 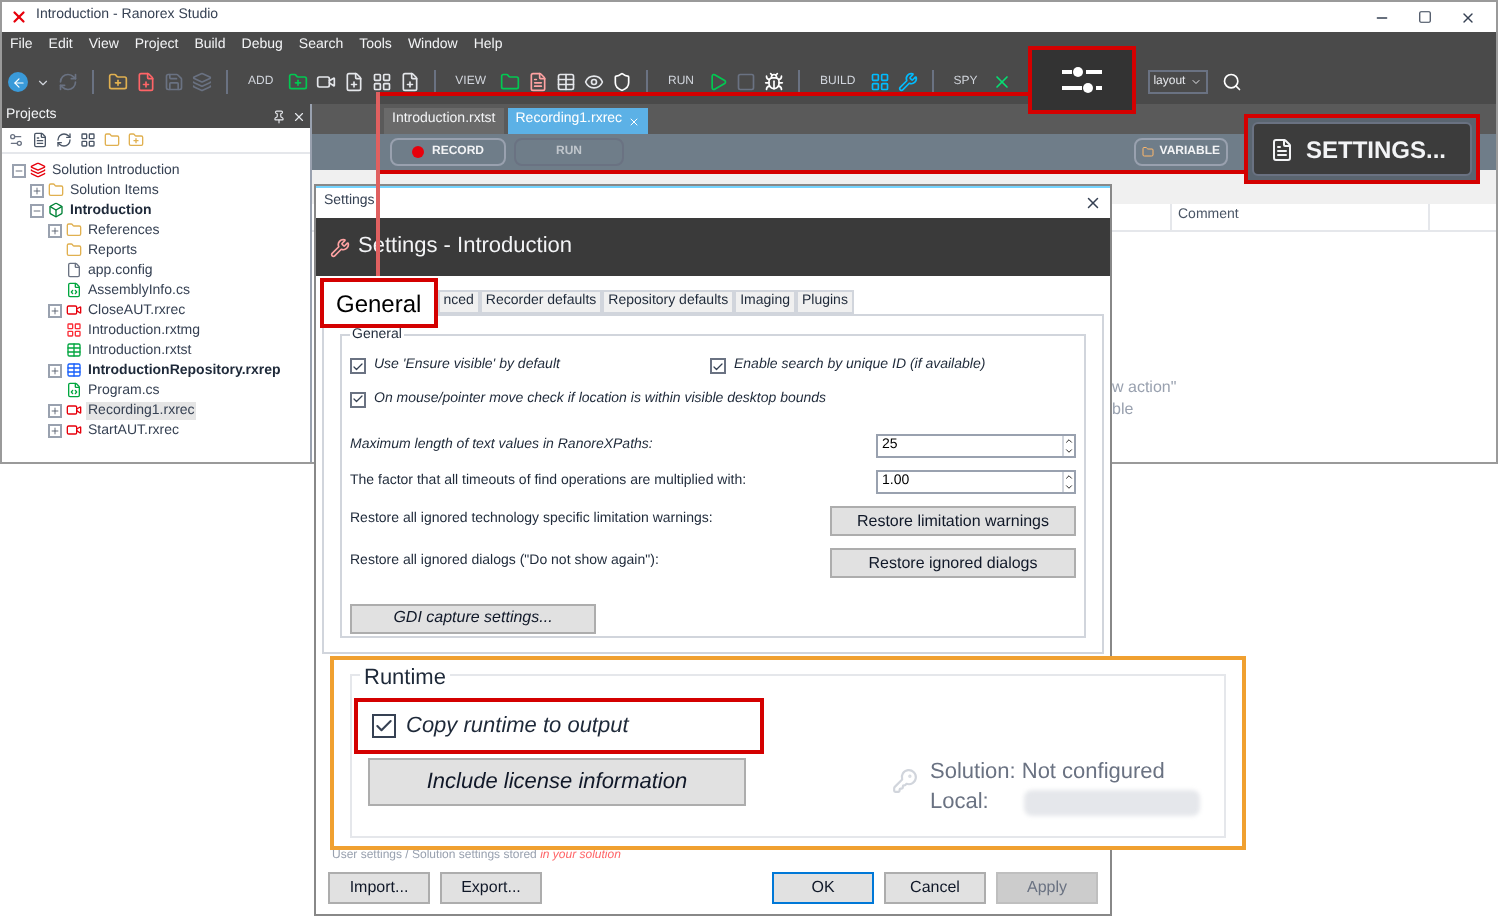 What do you see at coordinates (1231, 82) in the screenshot?
I see `search-icon` at bounding box center [1231, 82].